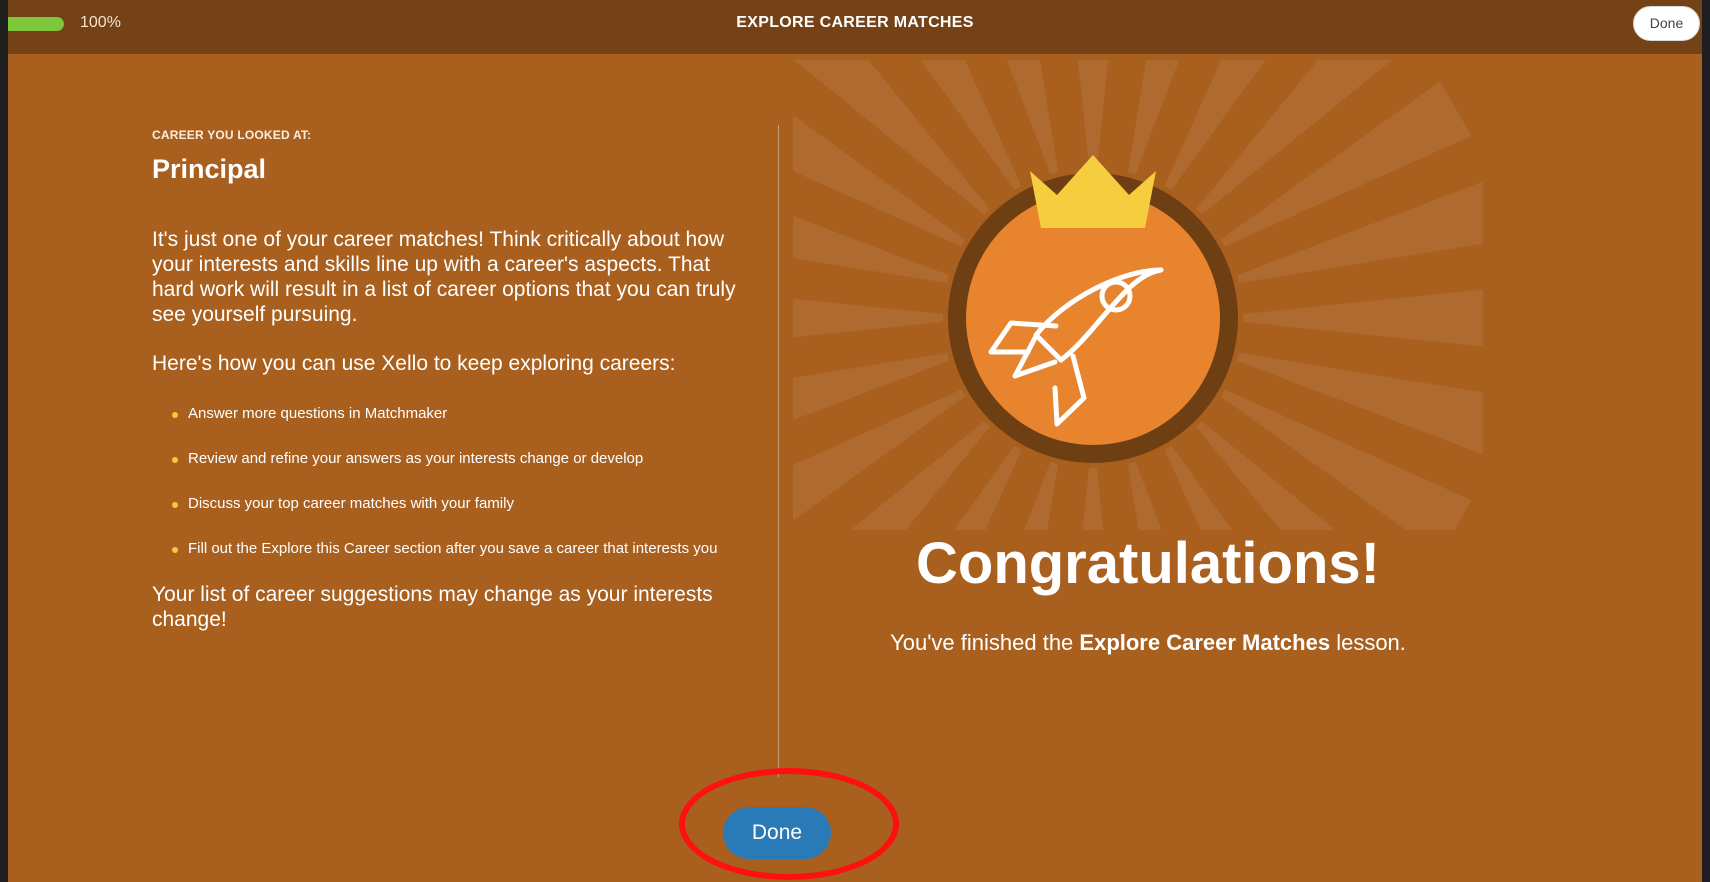 This screenshot has height=882, width=1710. I want to click on finished-prefix: You've finished the, so click(985, 642).